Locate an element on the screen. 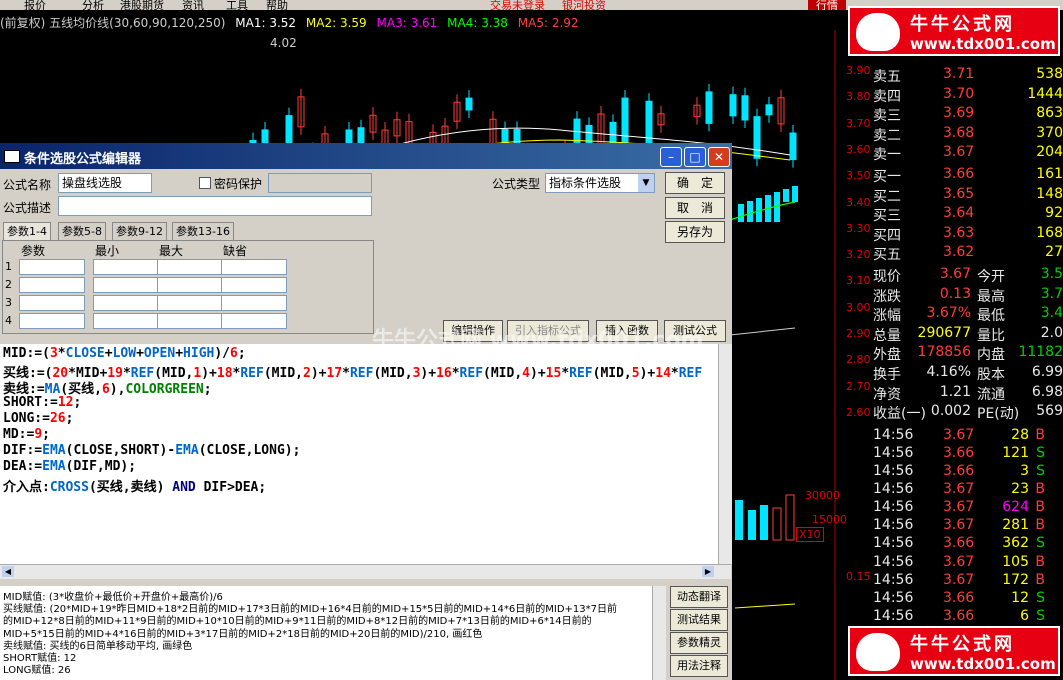 This screenshot has height=680, width=1063. stat-value: 178856 is located at coordinates (944, 352).